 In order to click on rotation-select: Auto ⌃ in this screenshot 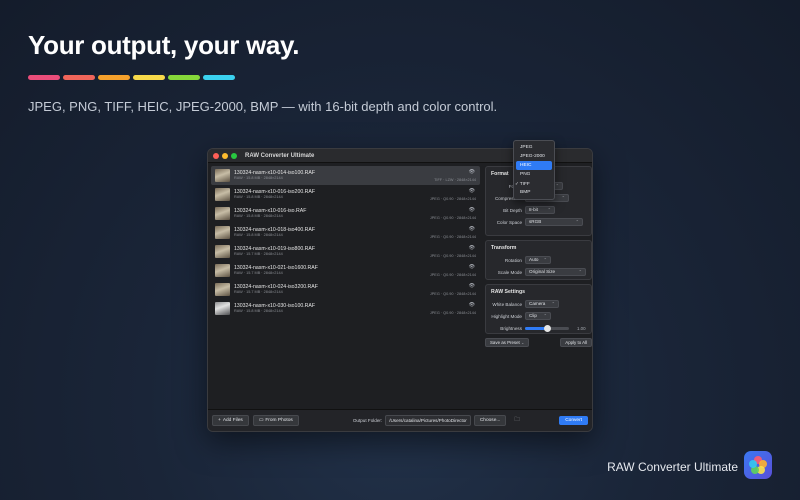, I will do `click(538, 260)`.